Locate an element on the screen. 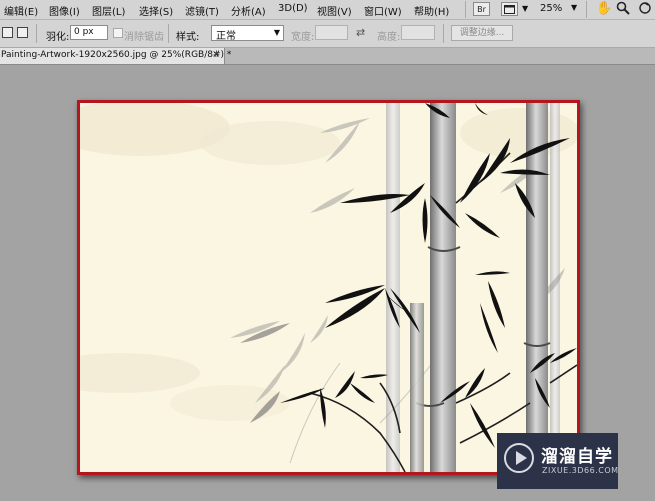 This screenshot has width=655, height=501. menu-window: 窗口(W) is located at coordinates (383, 10).